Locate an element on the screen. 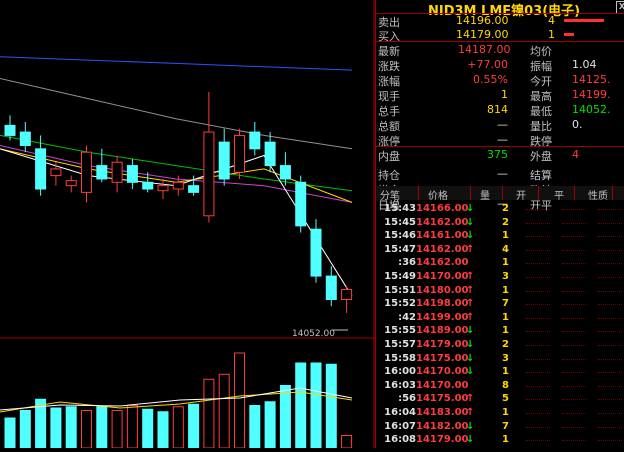 This screenshot has height=452, width=624. trade-row: 16:00 14170.00 ↓ 1 is located at coordinates (500, 372).